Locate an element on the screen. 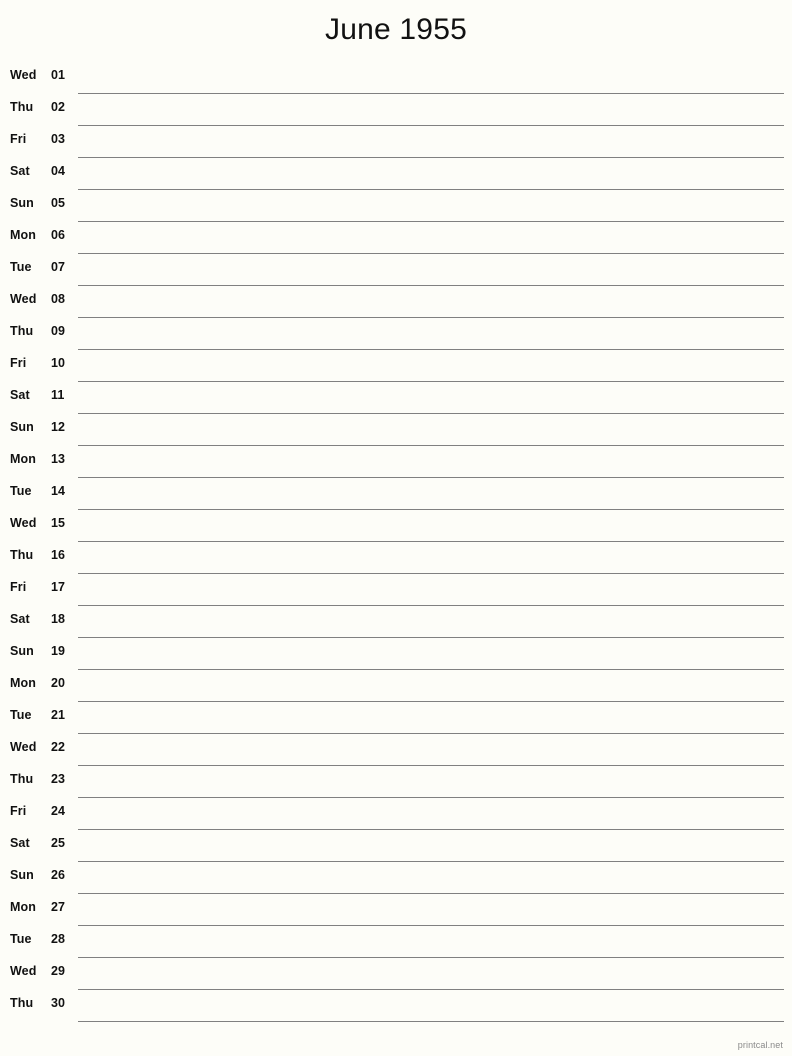 This screenshot has width=792, height=1056. day-row: Tue 21 is located at coordinates (396, 718).